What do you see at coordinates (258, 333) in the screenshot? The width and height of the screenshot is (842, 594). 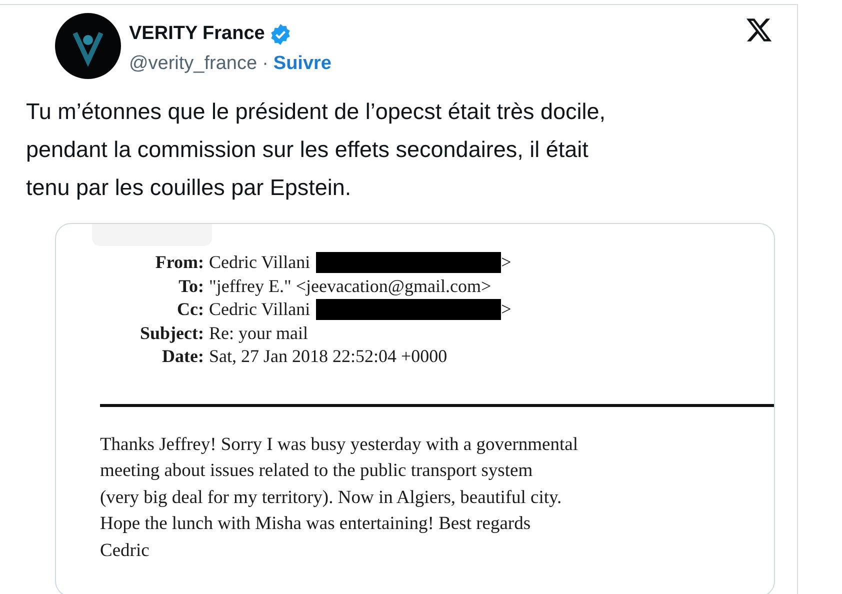 I see `header-value: Re: your mail` at bounding box center [258, 333].